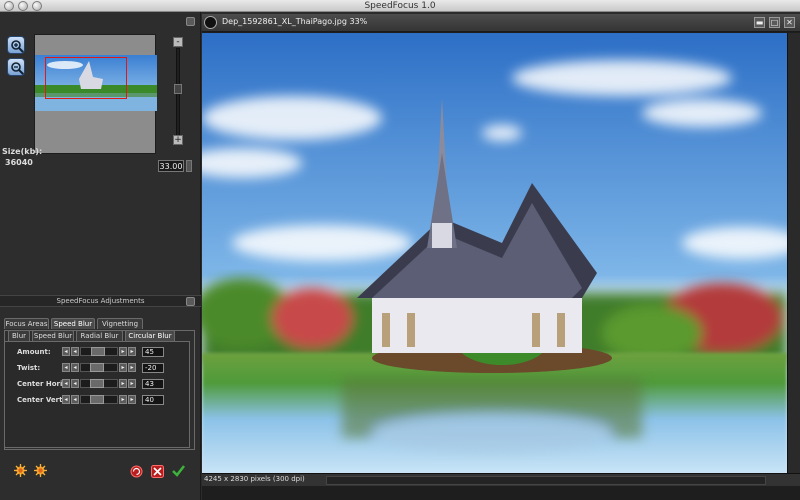  Describe the element at coordinates (73, 323) in the screenshot. I see `tab-speed-blur: Speed Blur` at that location.